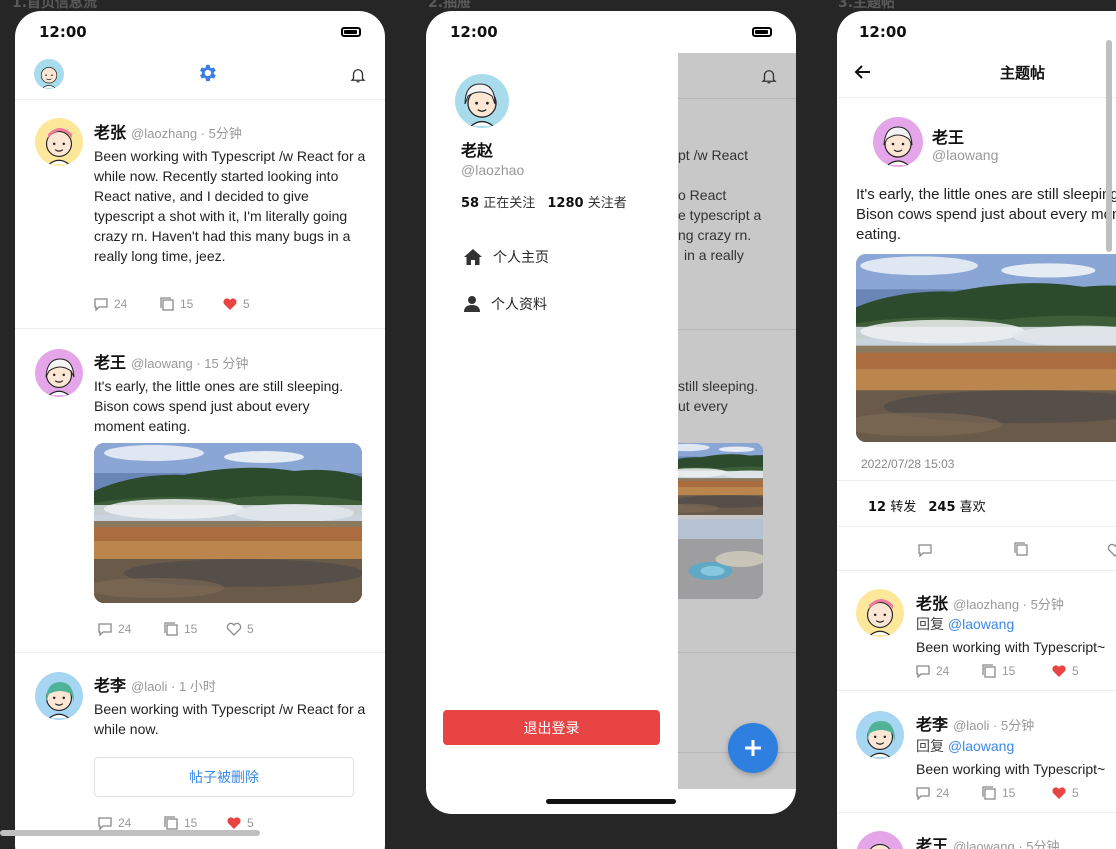 This screenshot has width=1116, height=849. I want to click on drawer-menu-profile: 个人资料, so click(505, 304).